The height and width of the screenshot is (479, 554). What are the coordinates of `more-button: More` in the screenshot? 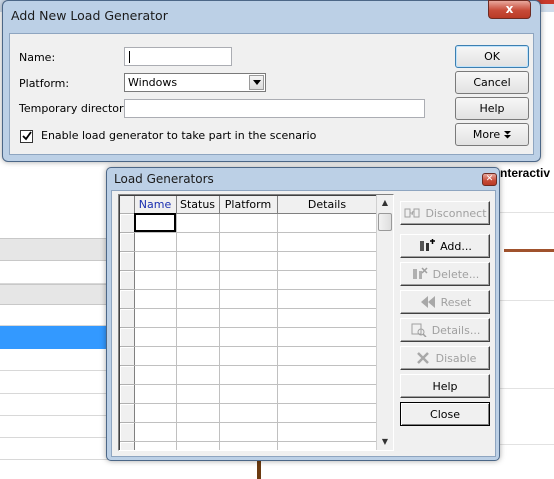 It's located at (492, 134).